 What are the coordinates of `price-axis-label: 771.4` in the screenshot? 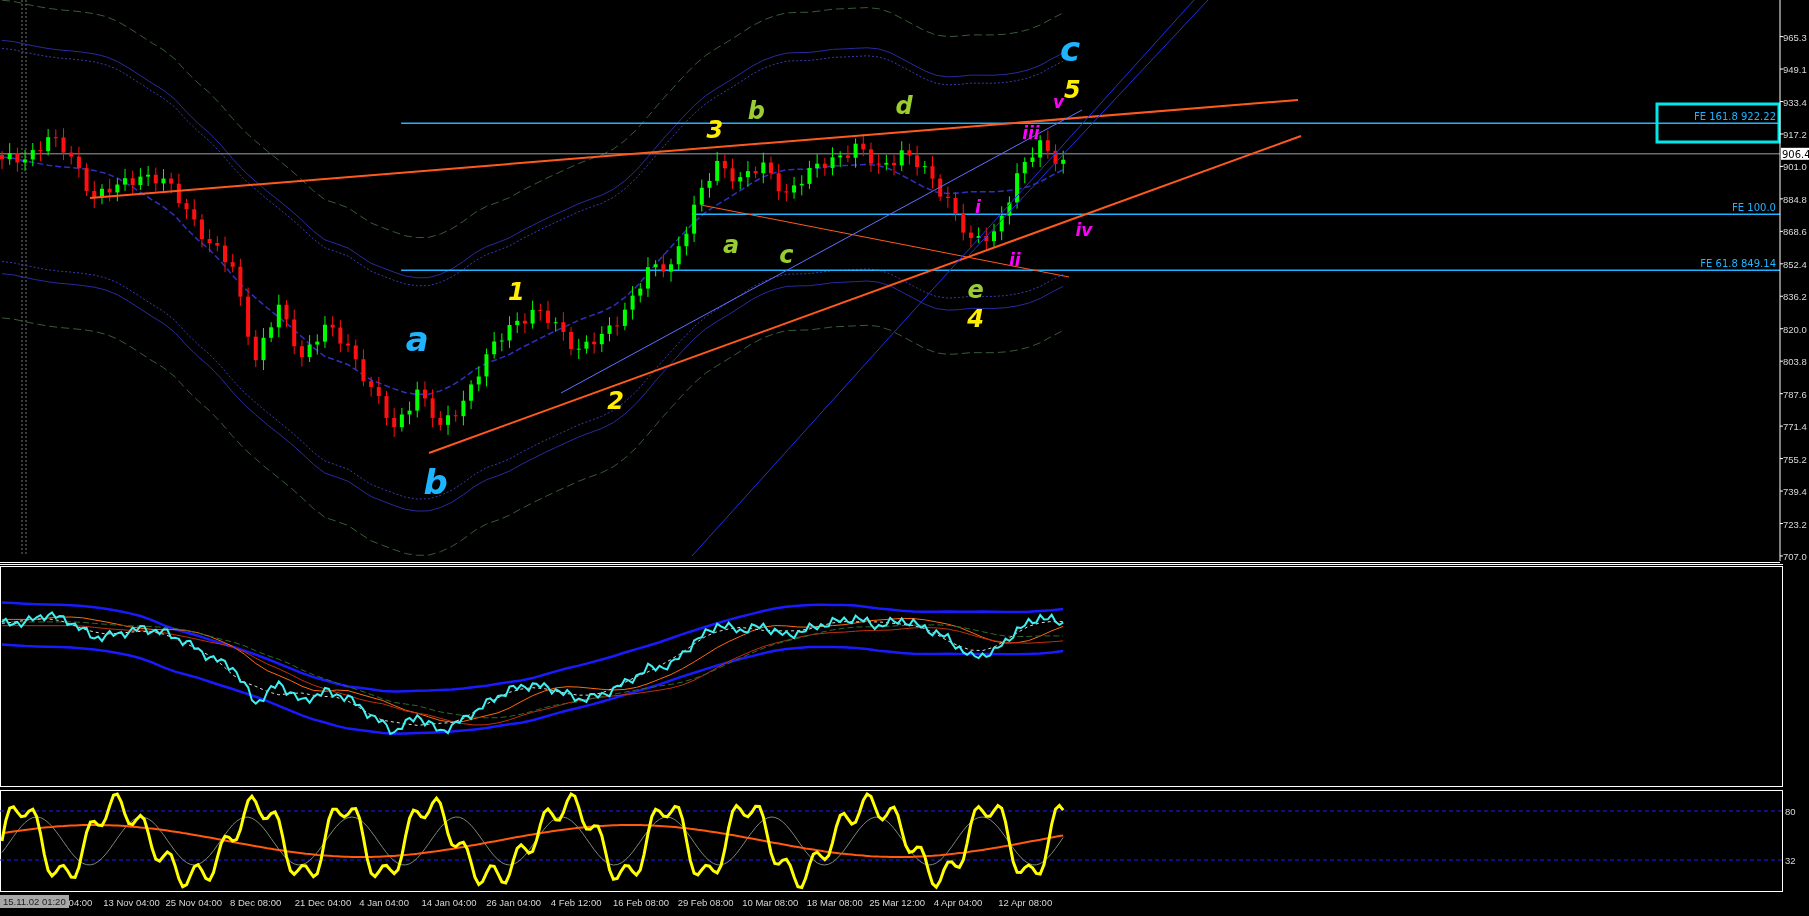 It's located at (1795, 427).